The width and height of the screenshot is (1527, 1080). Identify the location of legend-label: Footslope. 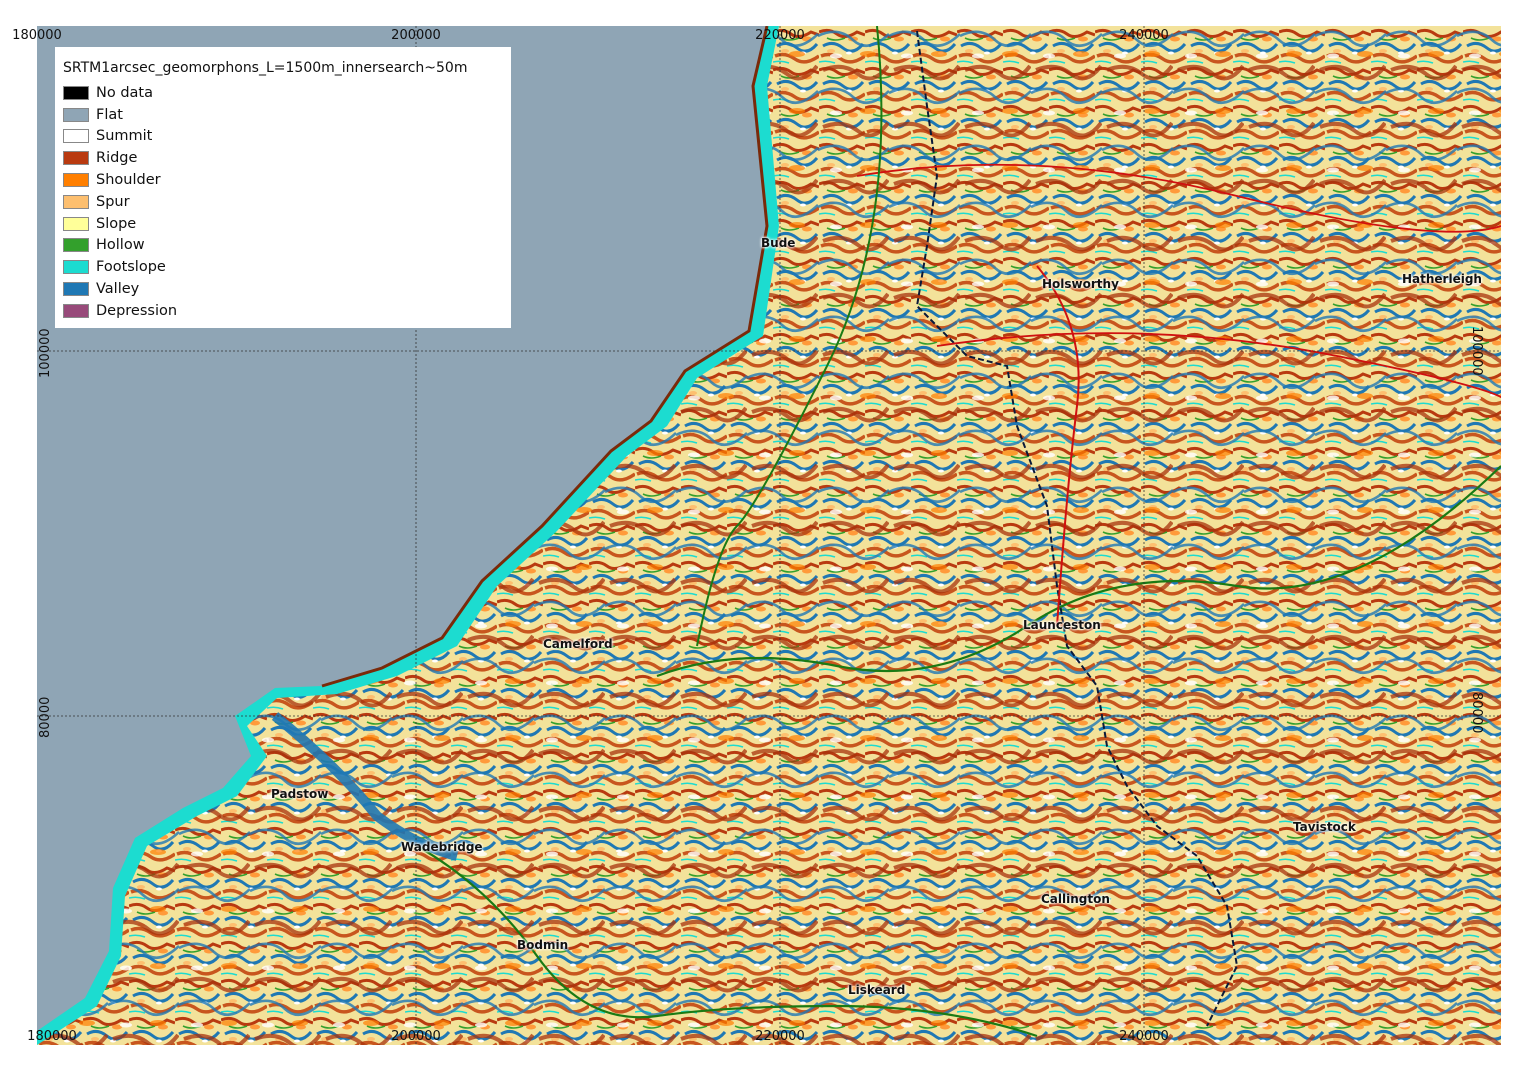
(131, 267).